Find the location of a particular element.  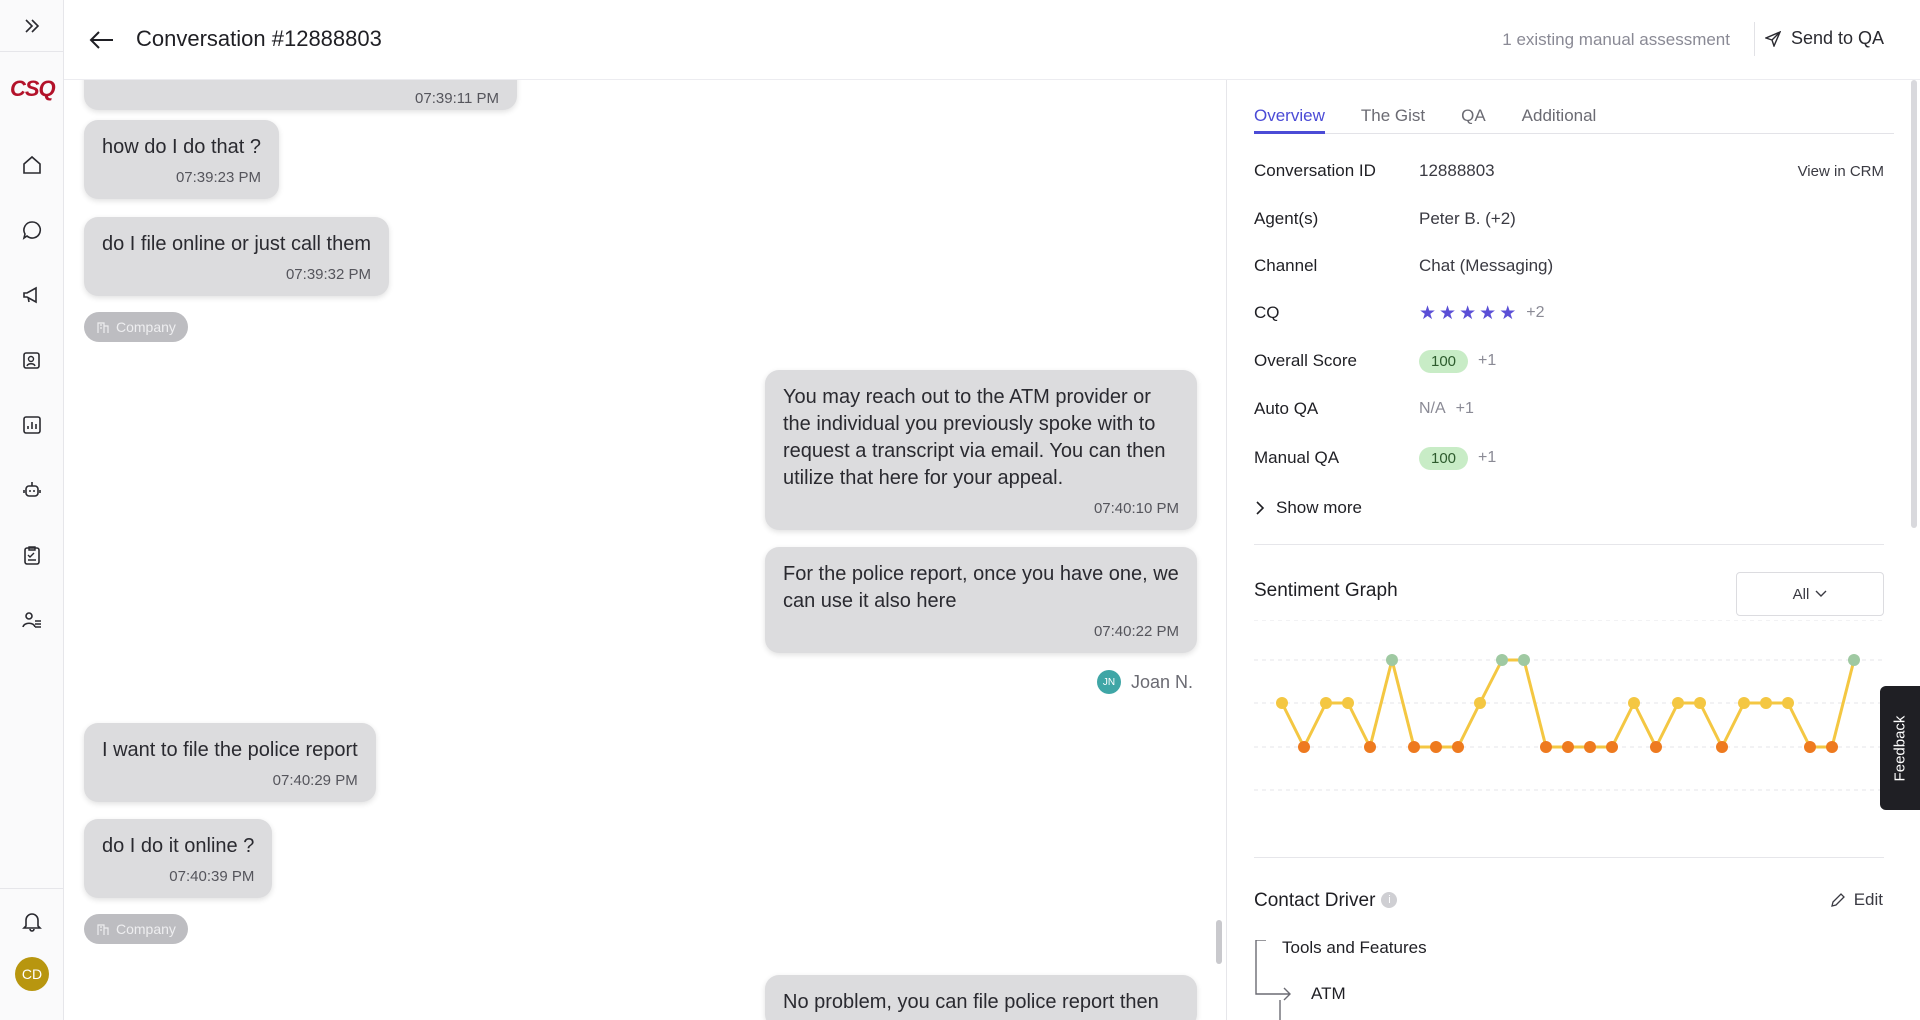

info-icon: i is located at coordinates (1389, 900).